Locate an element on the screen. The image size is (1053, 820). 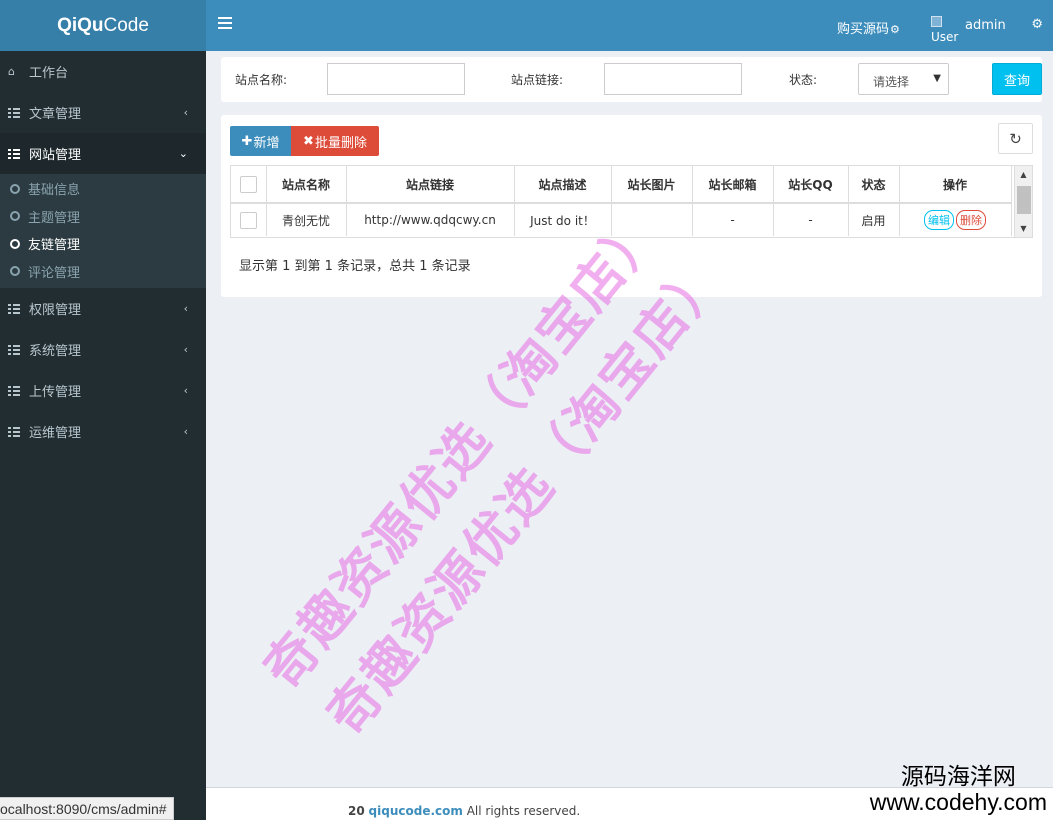
scroll-thumb is located at coordinates (1024, 200).